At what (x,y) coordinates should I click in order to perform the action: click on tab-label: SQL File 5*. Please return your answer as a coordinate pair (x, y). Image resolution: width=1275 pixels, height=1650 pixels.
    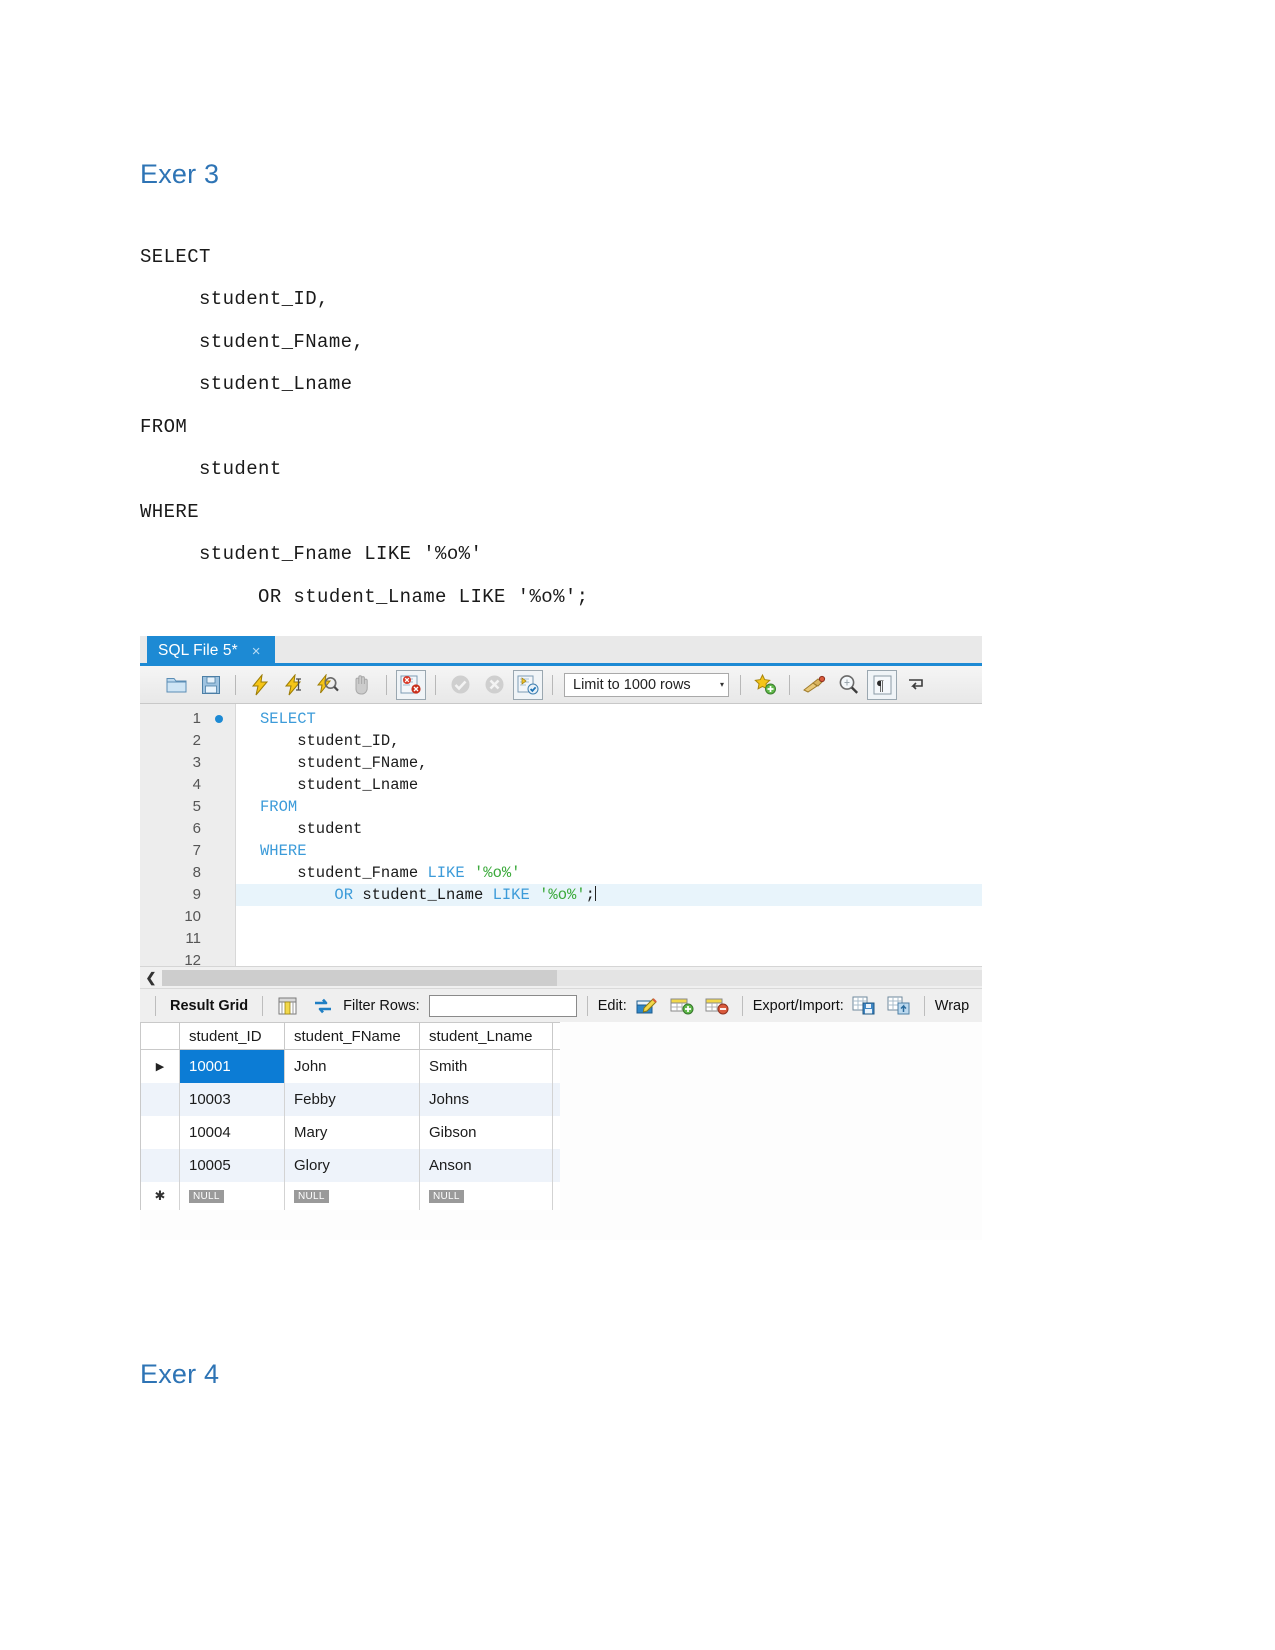
    Looking at the image, I should click on (198, 650).